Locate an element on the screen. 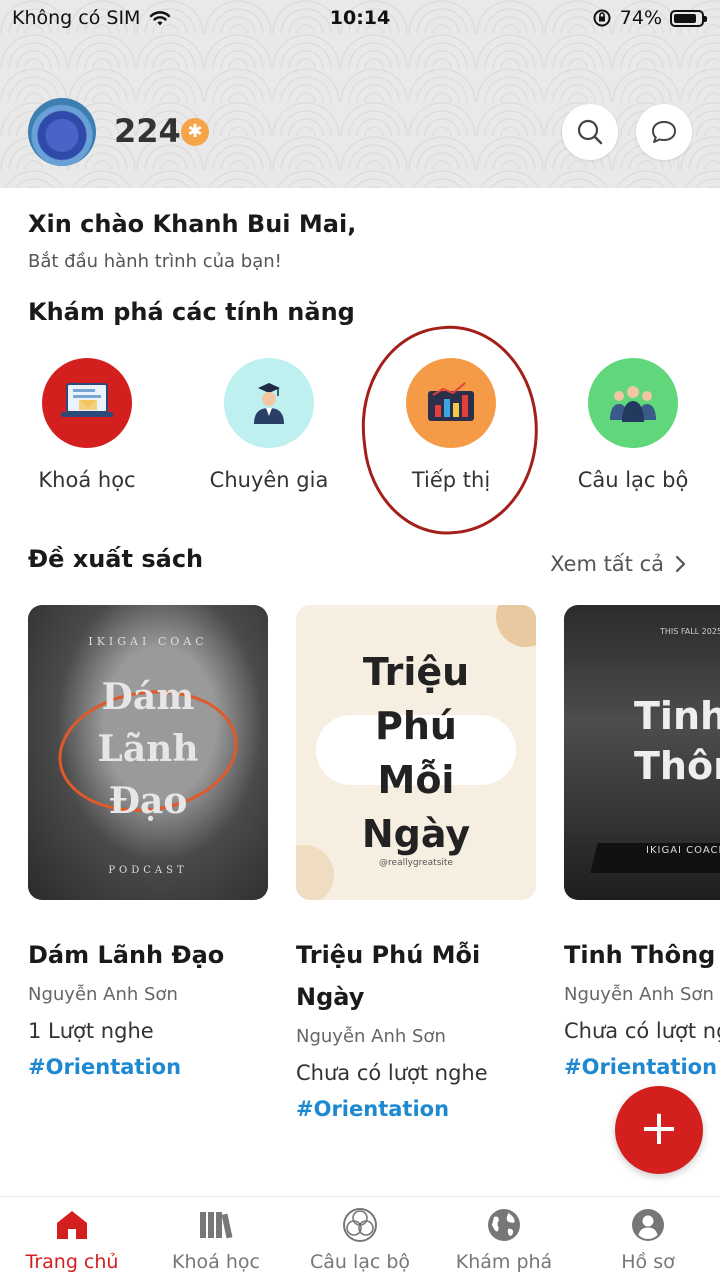  plus-icon: + is located at coordinates (659, 1128).